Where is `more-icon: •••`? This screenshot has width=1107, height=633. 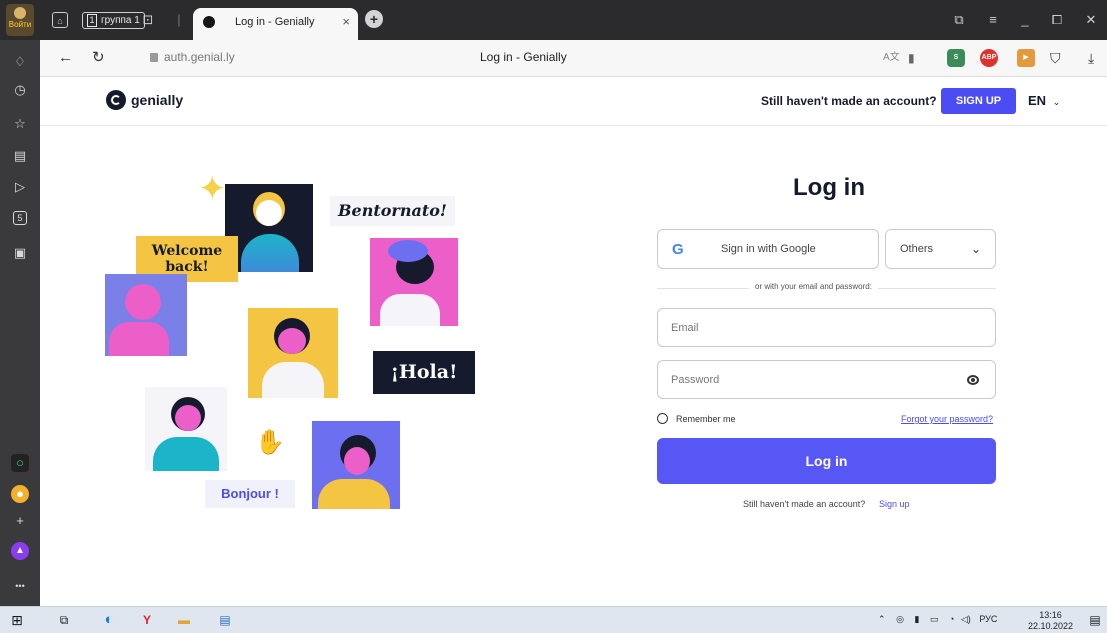 more-icon: ••• is located at coordinates (20, 586).